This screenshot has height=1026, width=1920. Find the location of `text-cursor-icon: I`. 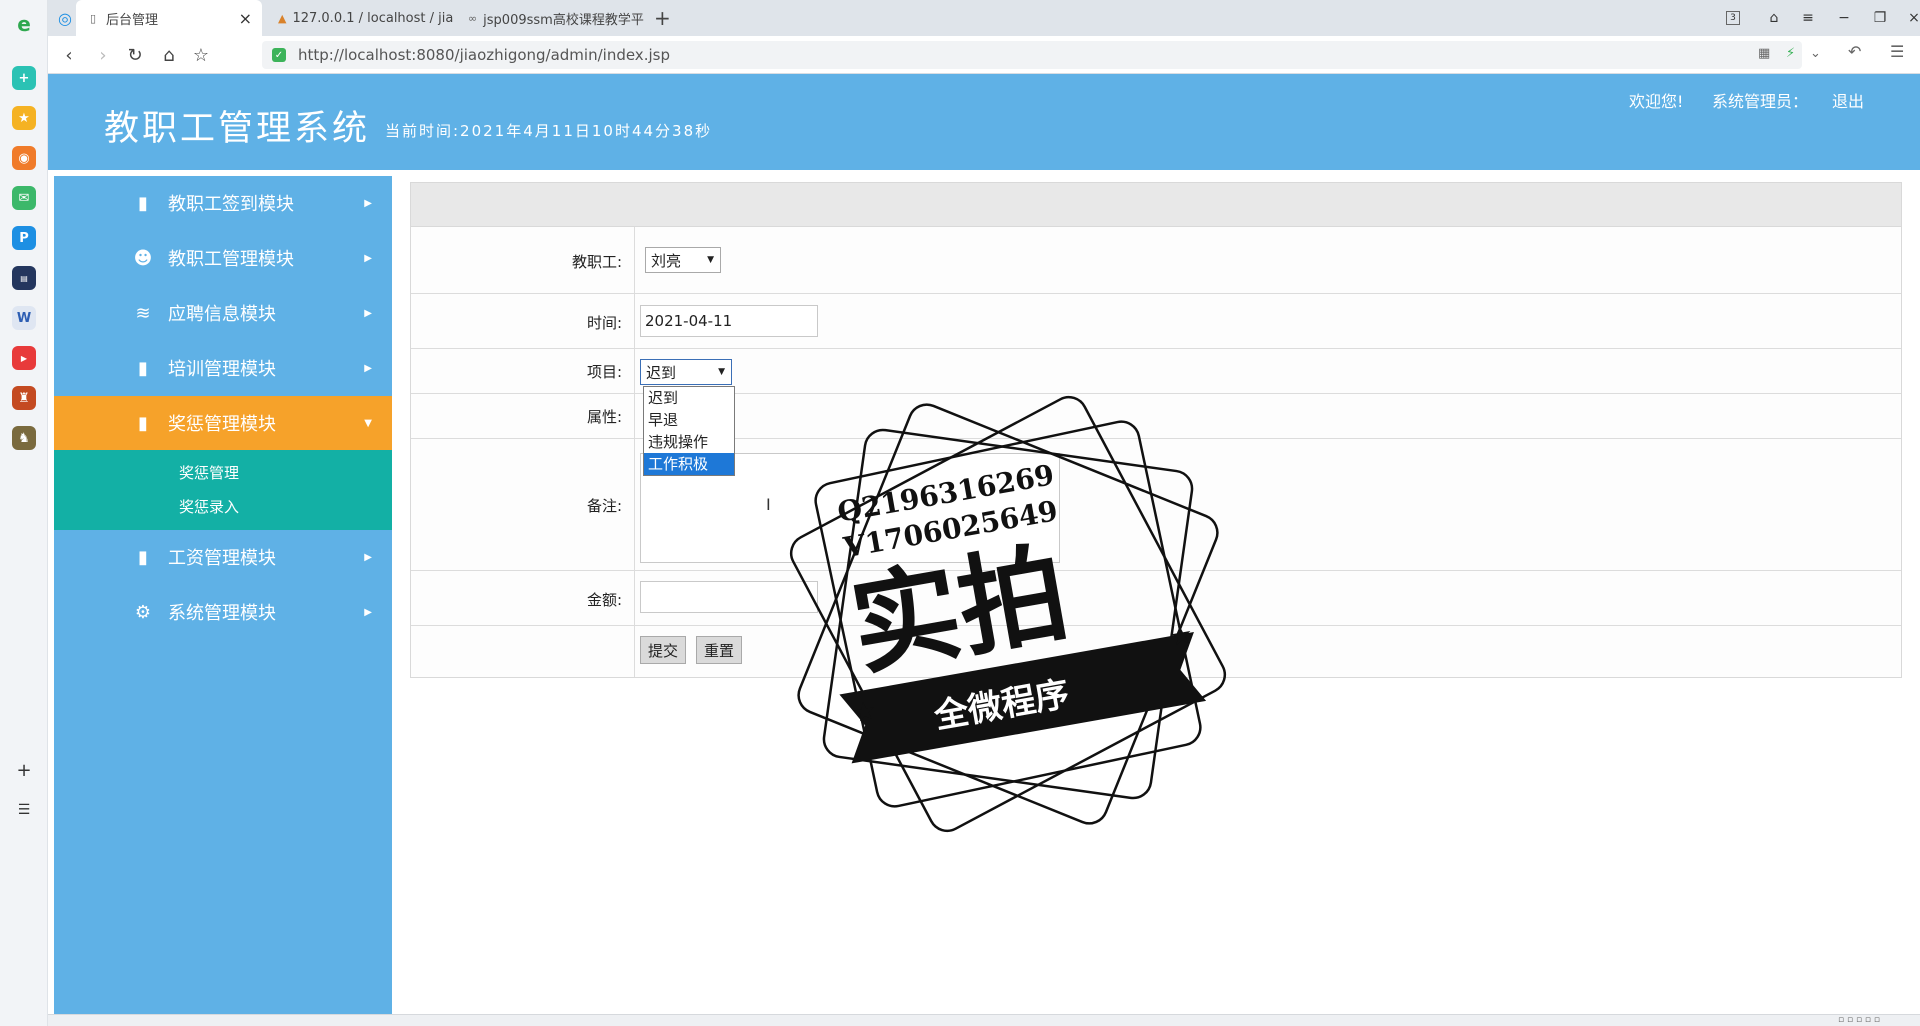

text-cursor-icon: I is located at coordinates (768, 504).